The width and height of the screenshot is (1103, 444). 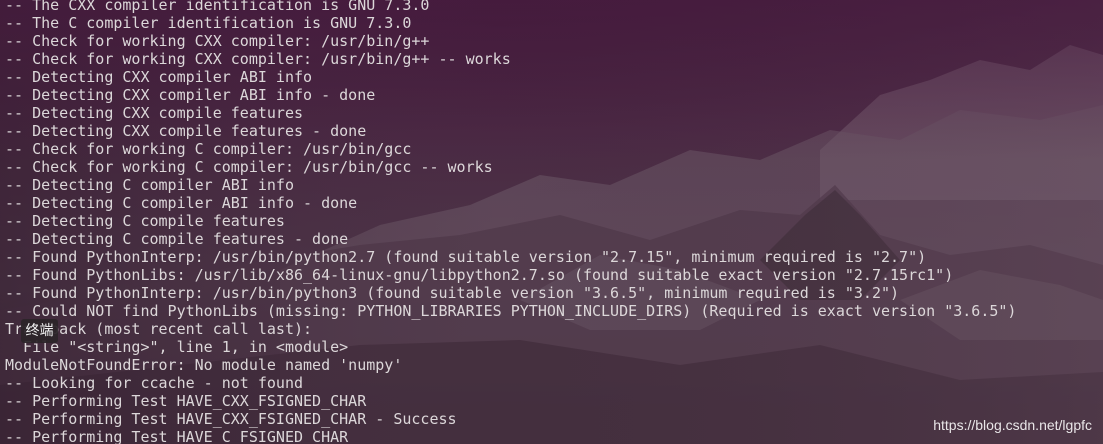 What do you see at coordinates (154, 383) in the screenshot?
I see `terminal-line: -- Looking for ccache - not found` at bounding box center [154, 383].